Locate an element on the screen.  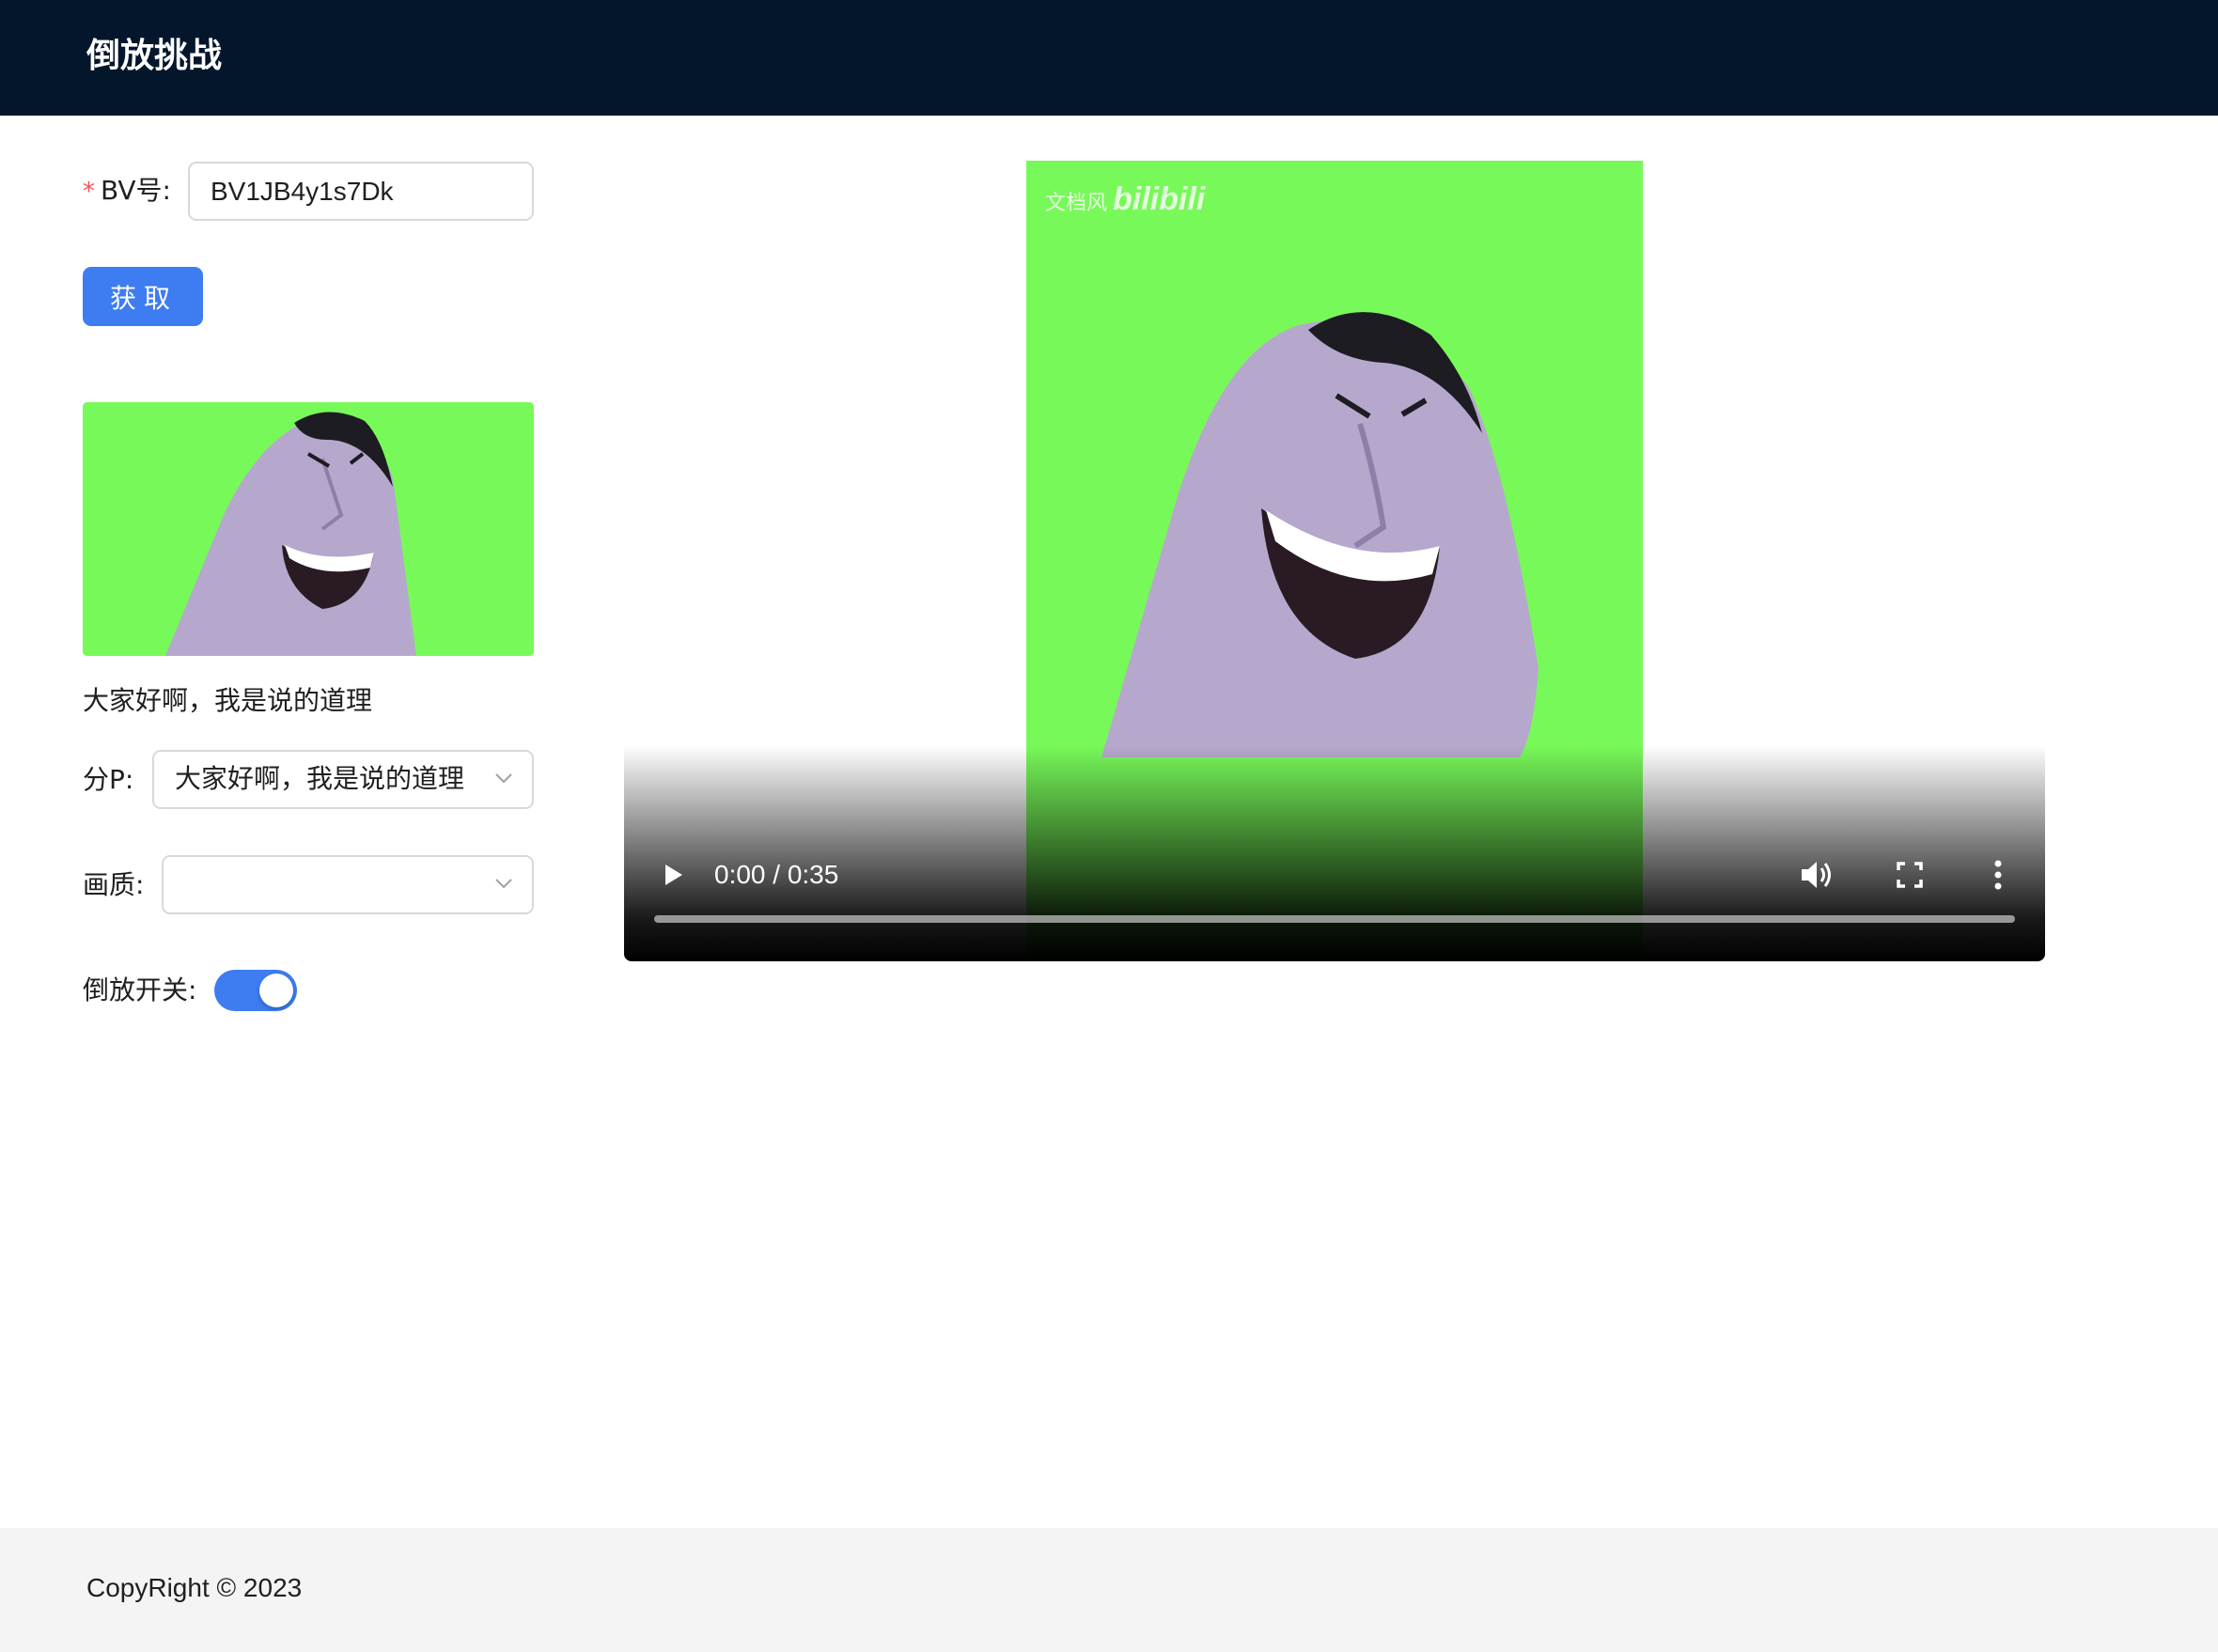
time-display: 0:00 / 0:35 is located at coordinates (777, 874).